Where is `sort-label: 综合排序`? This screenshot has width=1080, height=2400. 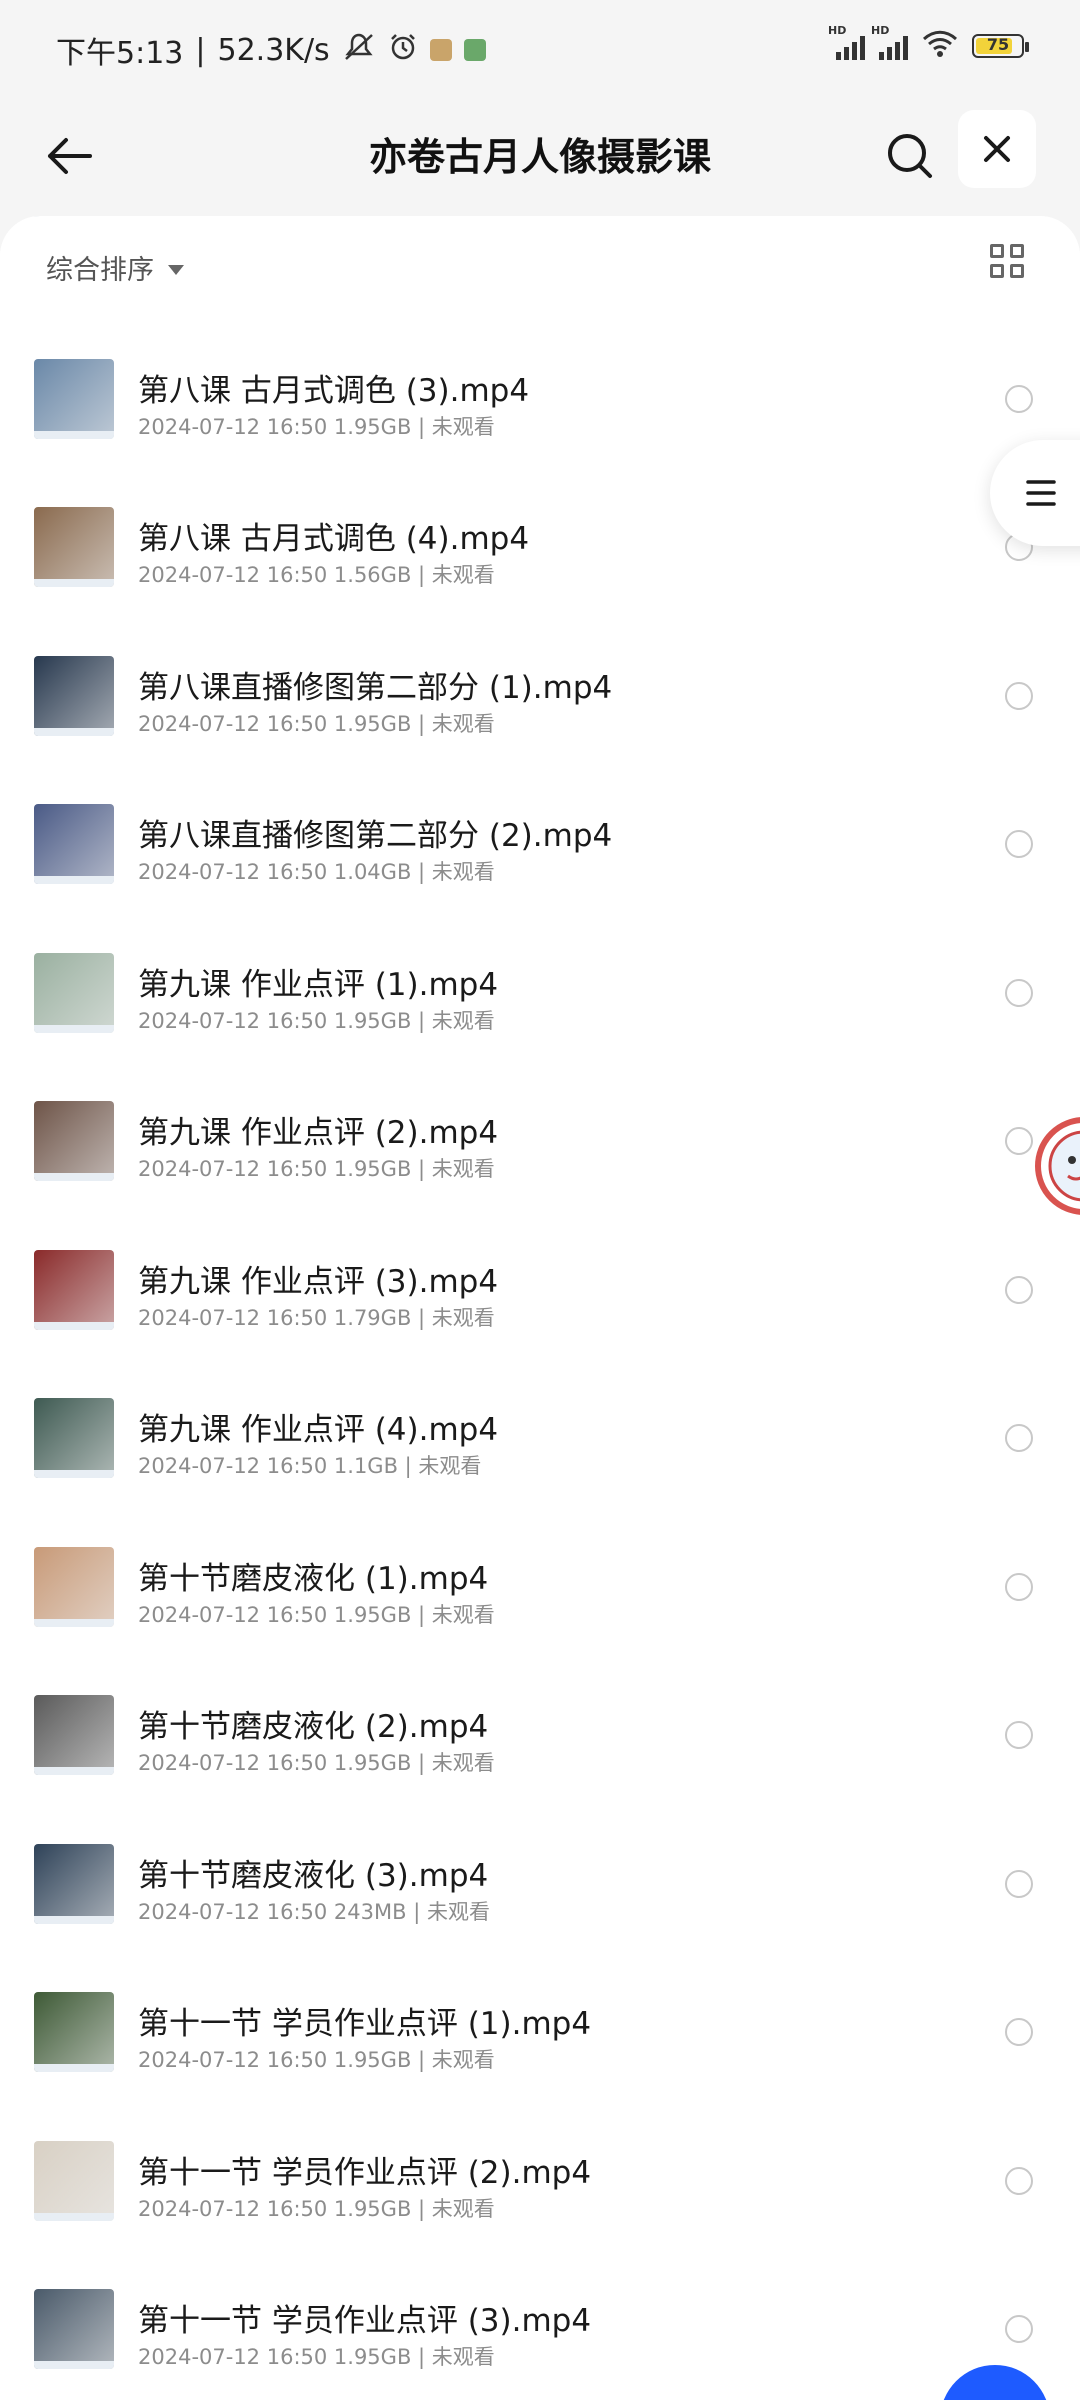 sort-label: 综合排序 is located at coordinates (100, 270).